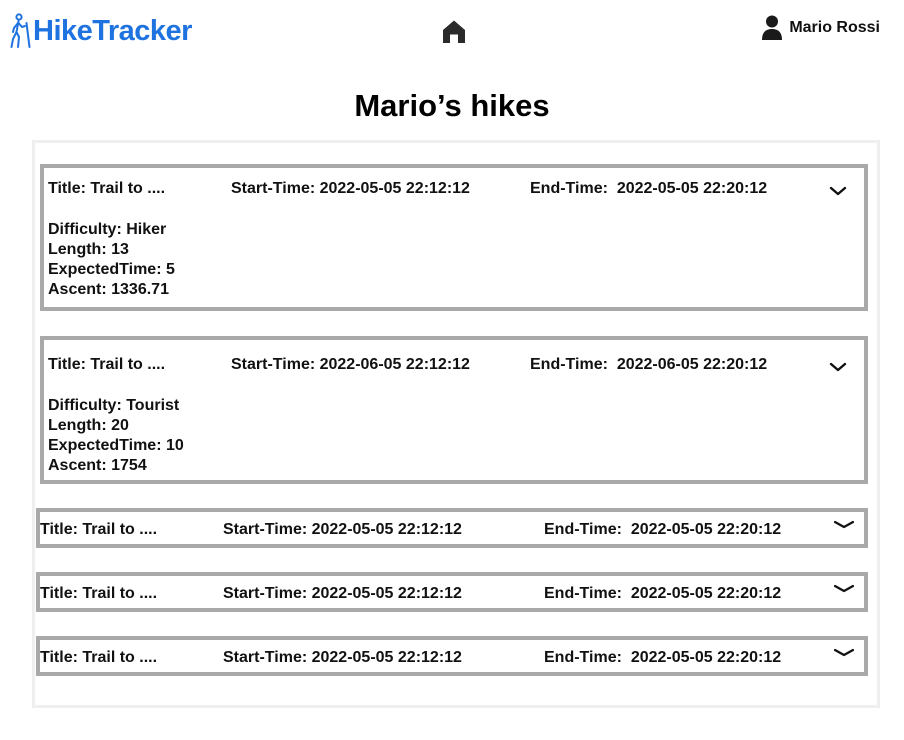  What do you see at coordinates (108, 289) in the screenshot?
I see `hike-ascent: Ascent: 1336.71` at bounding box center [108, 289].